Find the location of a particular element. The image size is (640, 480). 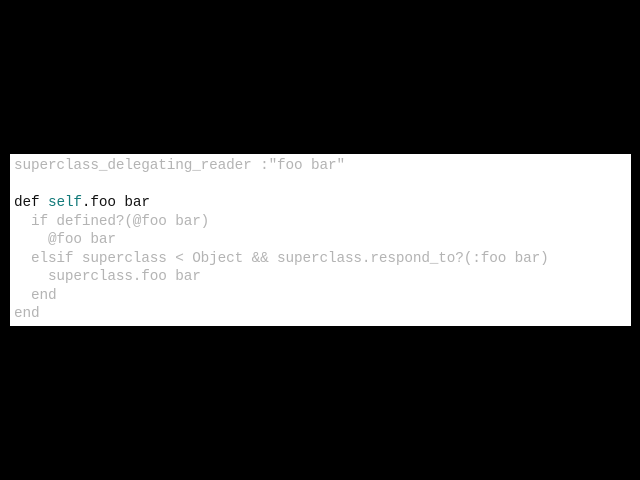

def-keyword: def is located at coordinates (27, 203).